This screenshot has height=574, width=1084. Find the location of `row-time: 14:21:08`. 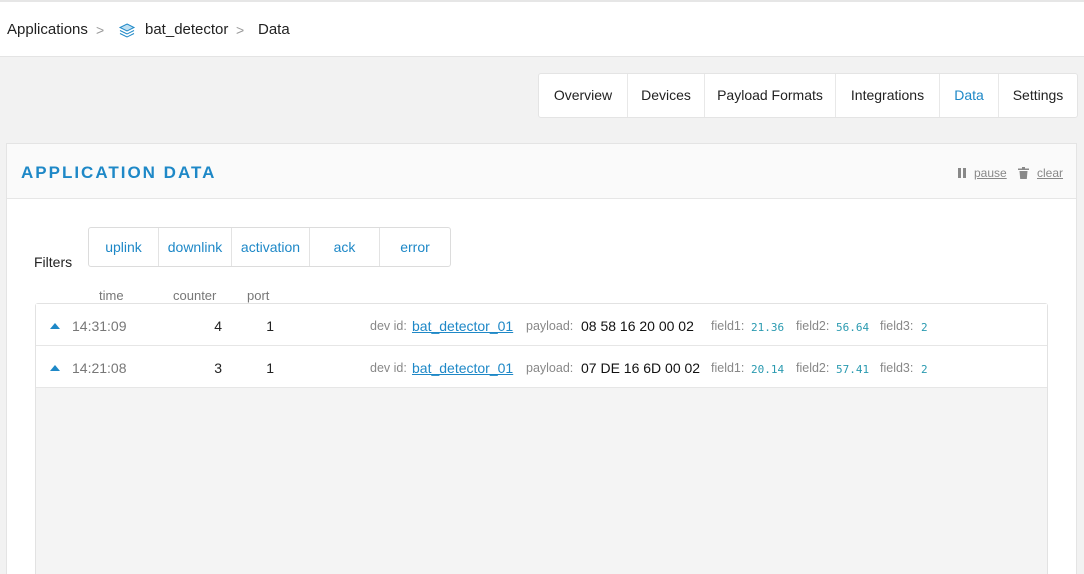

row-time: 14:21:08 is located at coordinates (99, 368).